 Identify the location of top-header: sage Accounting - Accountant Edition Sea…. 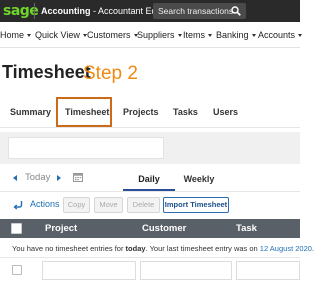
(150, 11).